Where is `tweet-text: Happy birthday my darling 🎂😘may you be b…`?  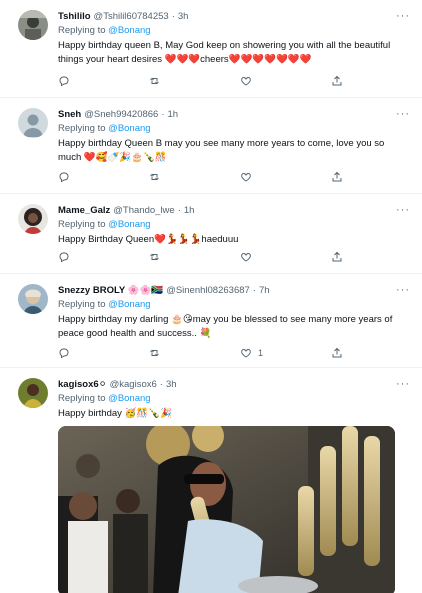 tweet-text: Happy birthday my darling 🎂😘may you be b… is located at coordinates (225, 326).